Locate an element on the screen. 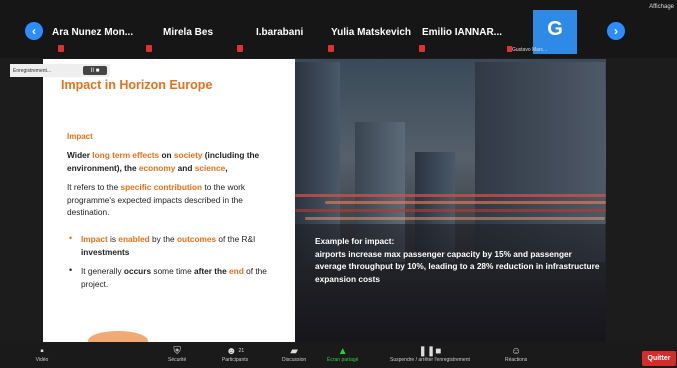 Image resolution: width=677 pixels, height=368 pixels. participant-name: Mirela Bes is located at coordinates (188, 32).